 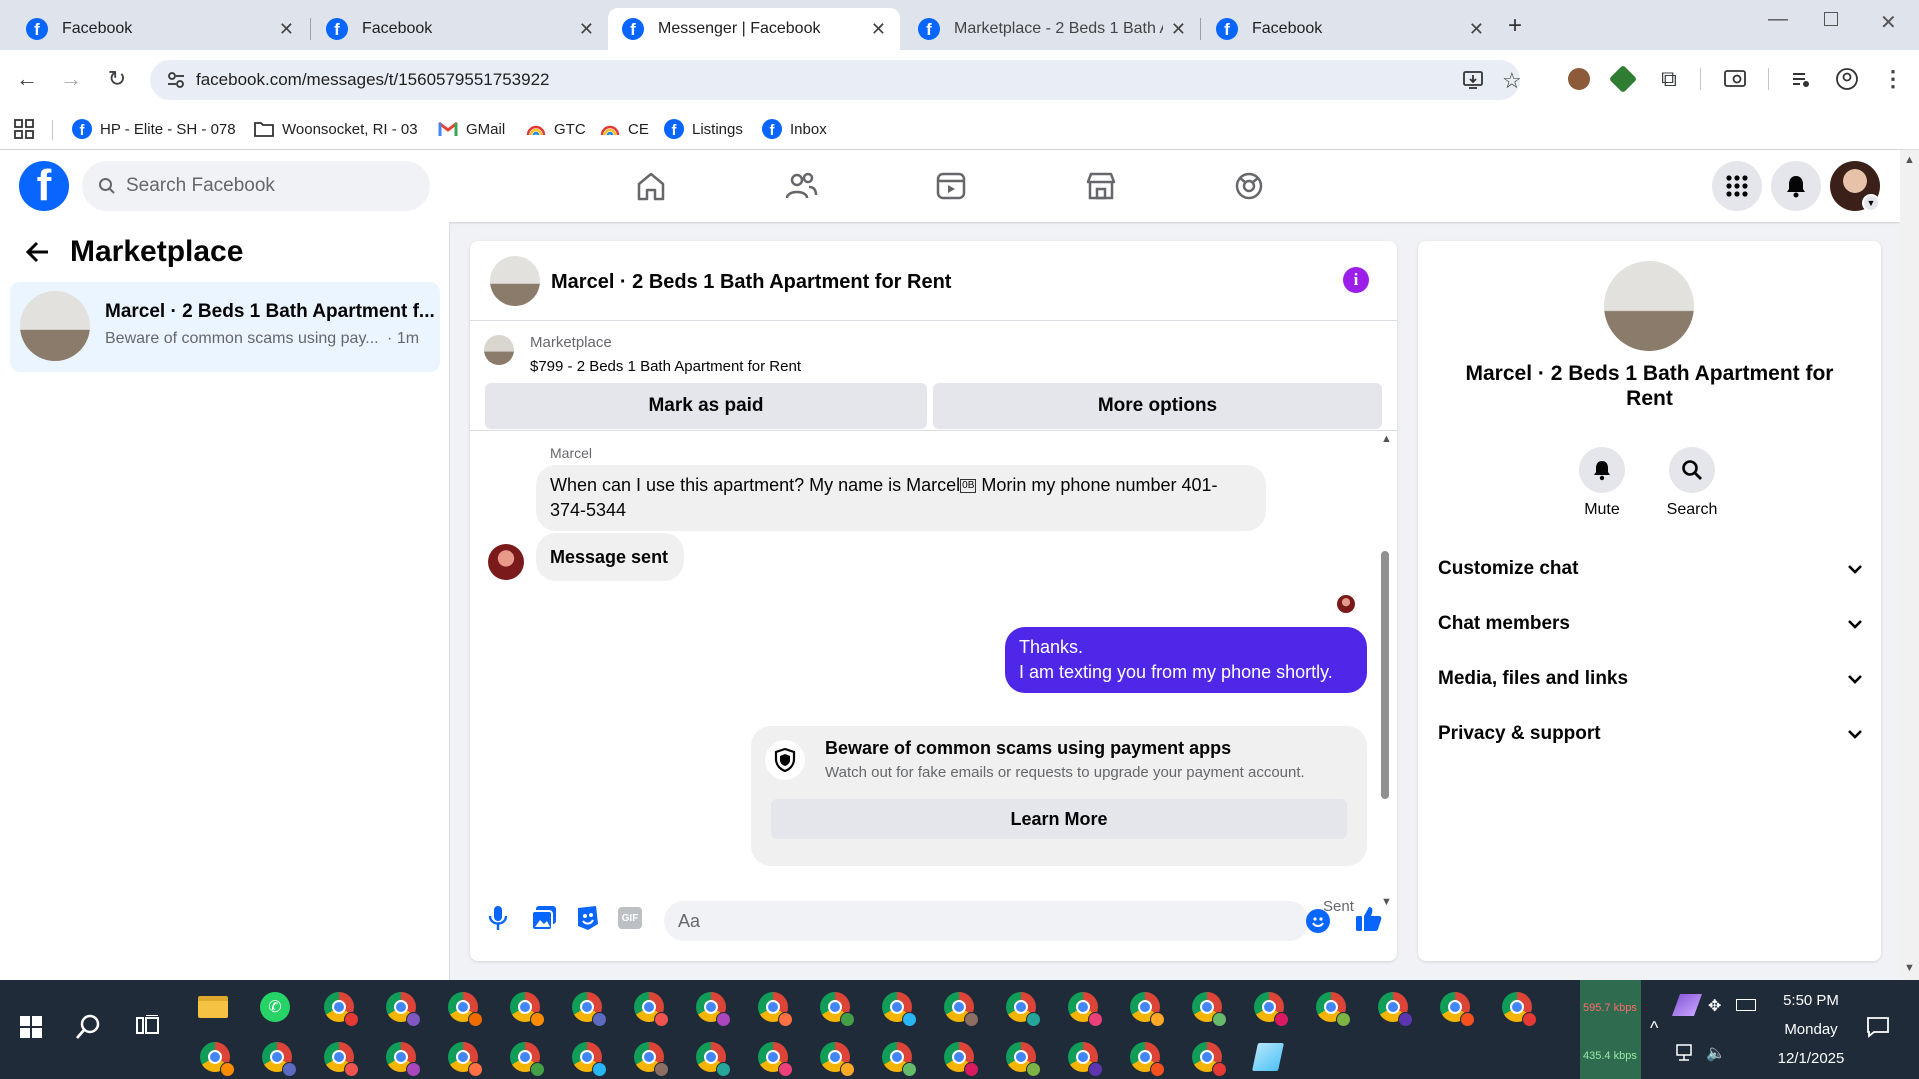 What do you see at coordinates (1893, 79) in the screenshot?
I see `browser-menu-icon: ⋮` at bounding box center [1893, 79].